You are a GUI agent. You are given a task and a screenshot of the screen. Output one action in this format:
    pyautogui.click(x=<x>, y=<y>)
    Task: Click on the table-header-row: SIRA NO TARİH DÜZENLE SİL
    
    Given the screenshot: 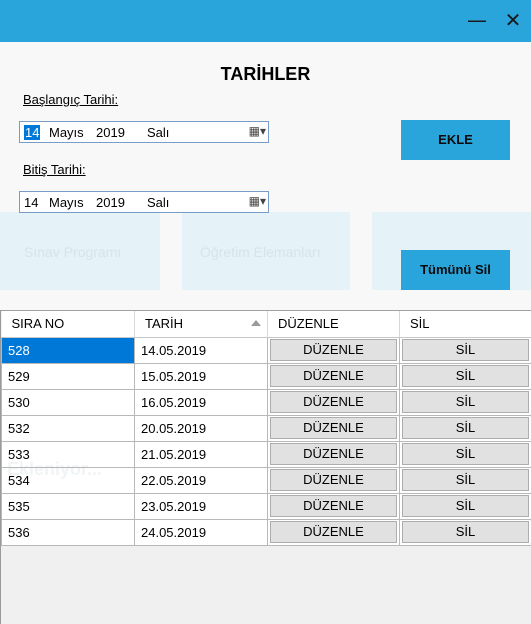 What is the action you would take?
    pyautogui.click(x=266, y=324)
    